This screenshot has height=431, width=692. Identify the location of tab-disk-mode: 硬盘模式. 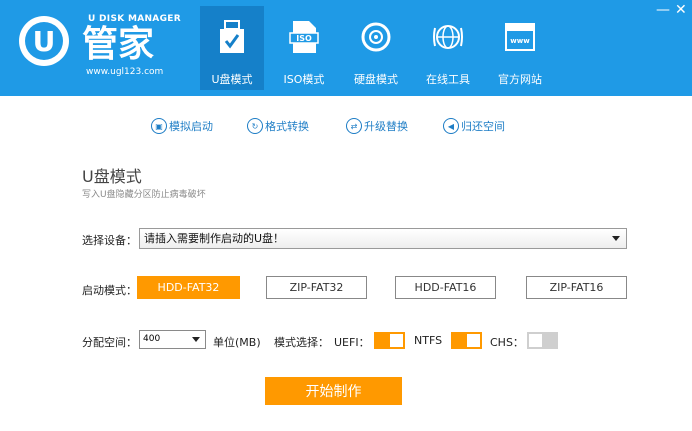
(376, 48).